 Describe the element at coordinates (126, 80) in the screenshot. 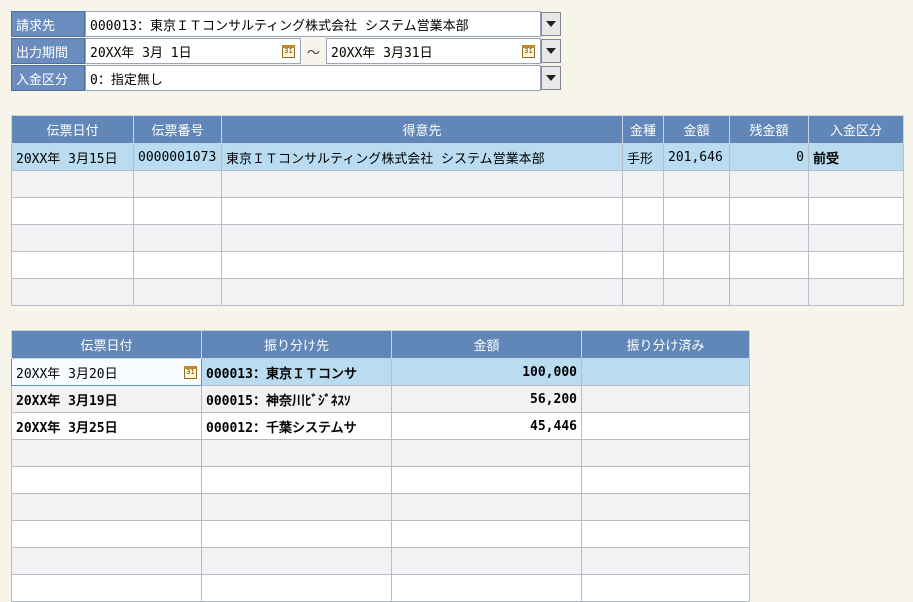

I see `payment-value: 0：指定無し` at that location.